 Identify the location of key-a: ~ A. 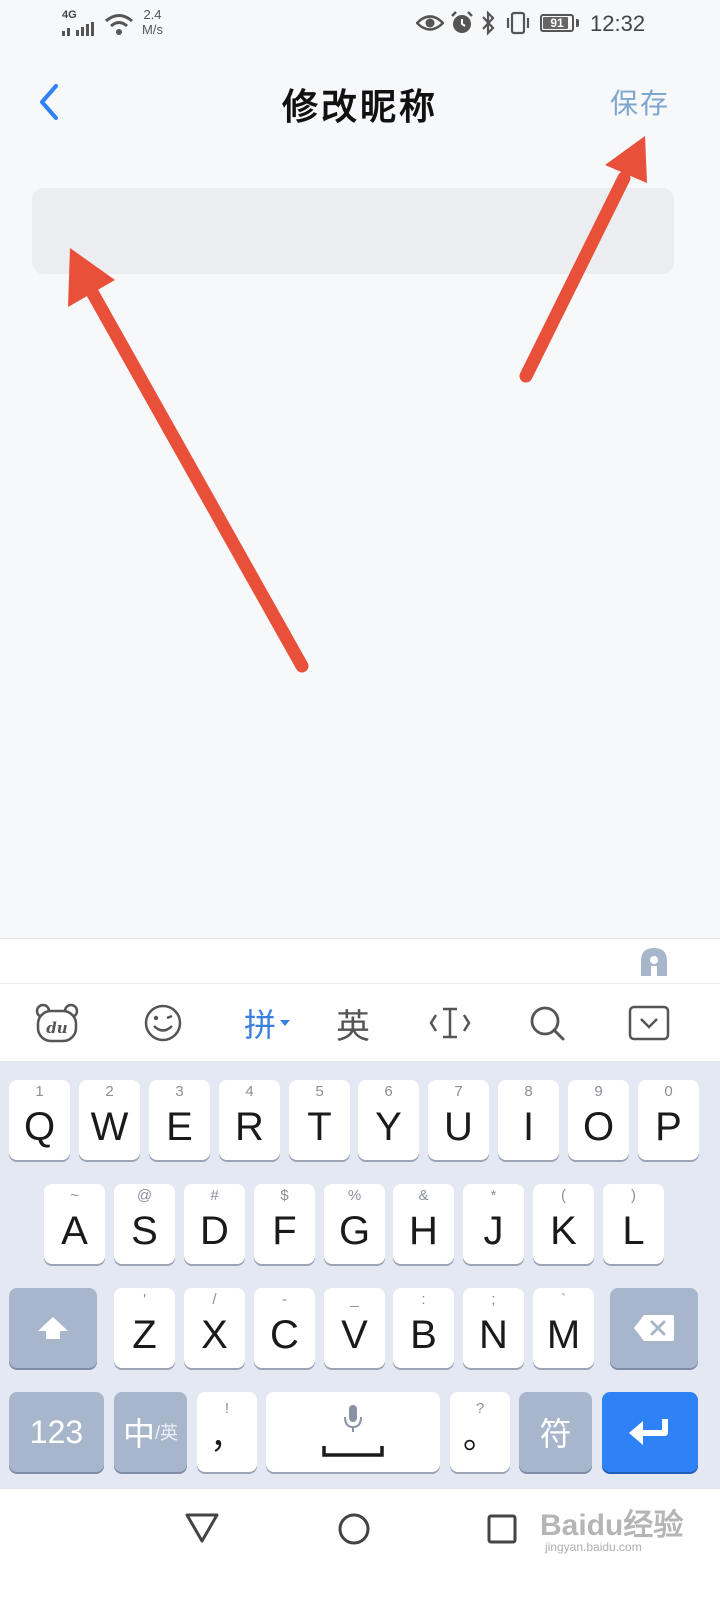
(74, 1224).